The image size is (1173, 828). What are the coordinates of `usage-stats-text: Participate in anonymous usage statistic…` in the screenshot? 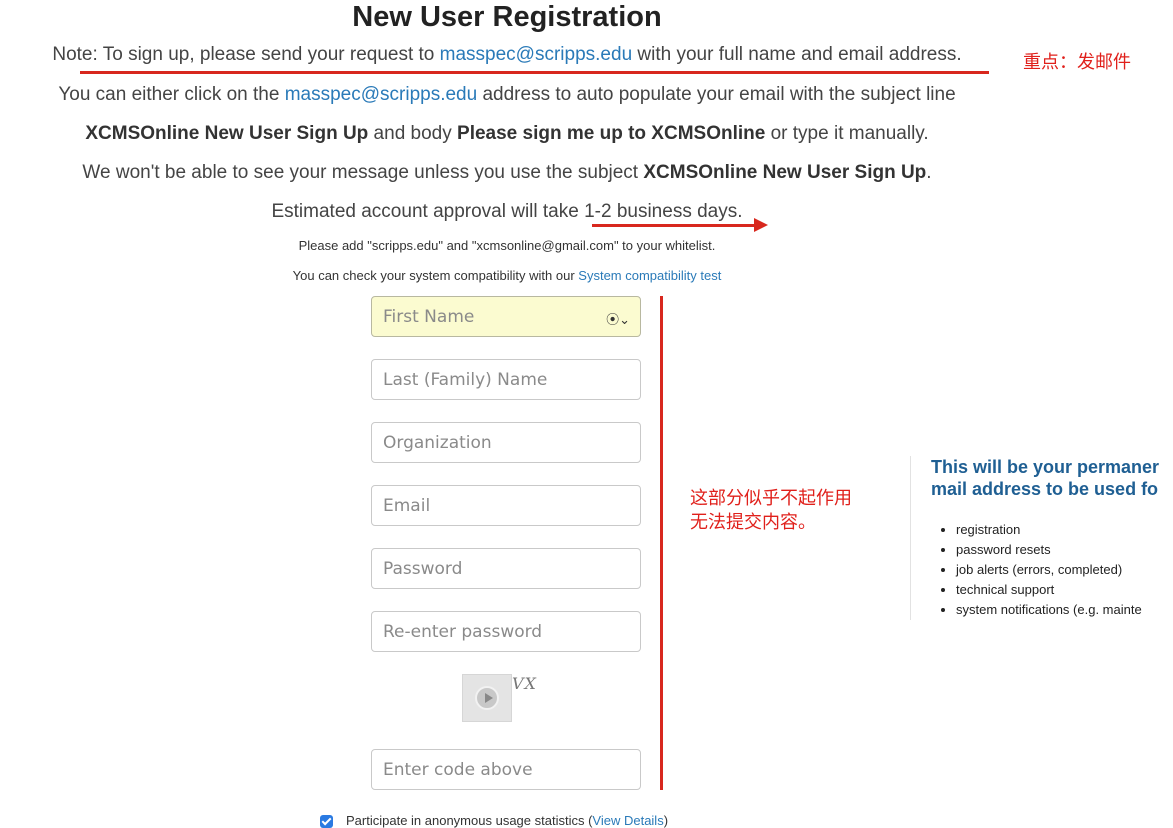 It's located at (469, 820).